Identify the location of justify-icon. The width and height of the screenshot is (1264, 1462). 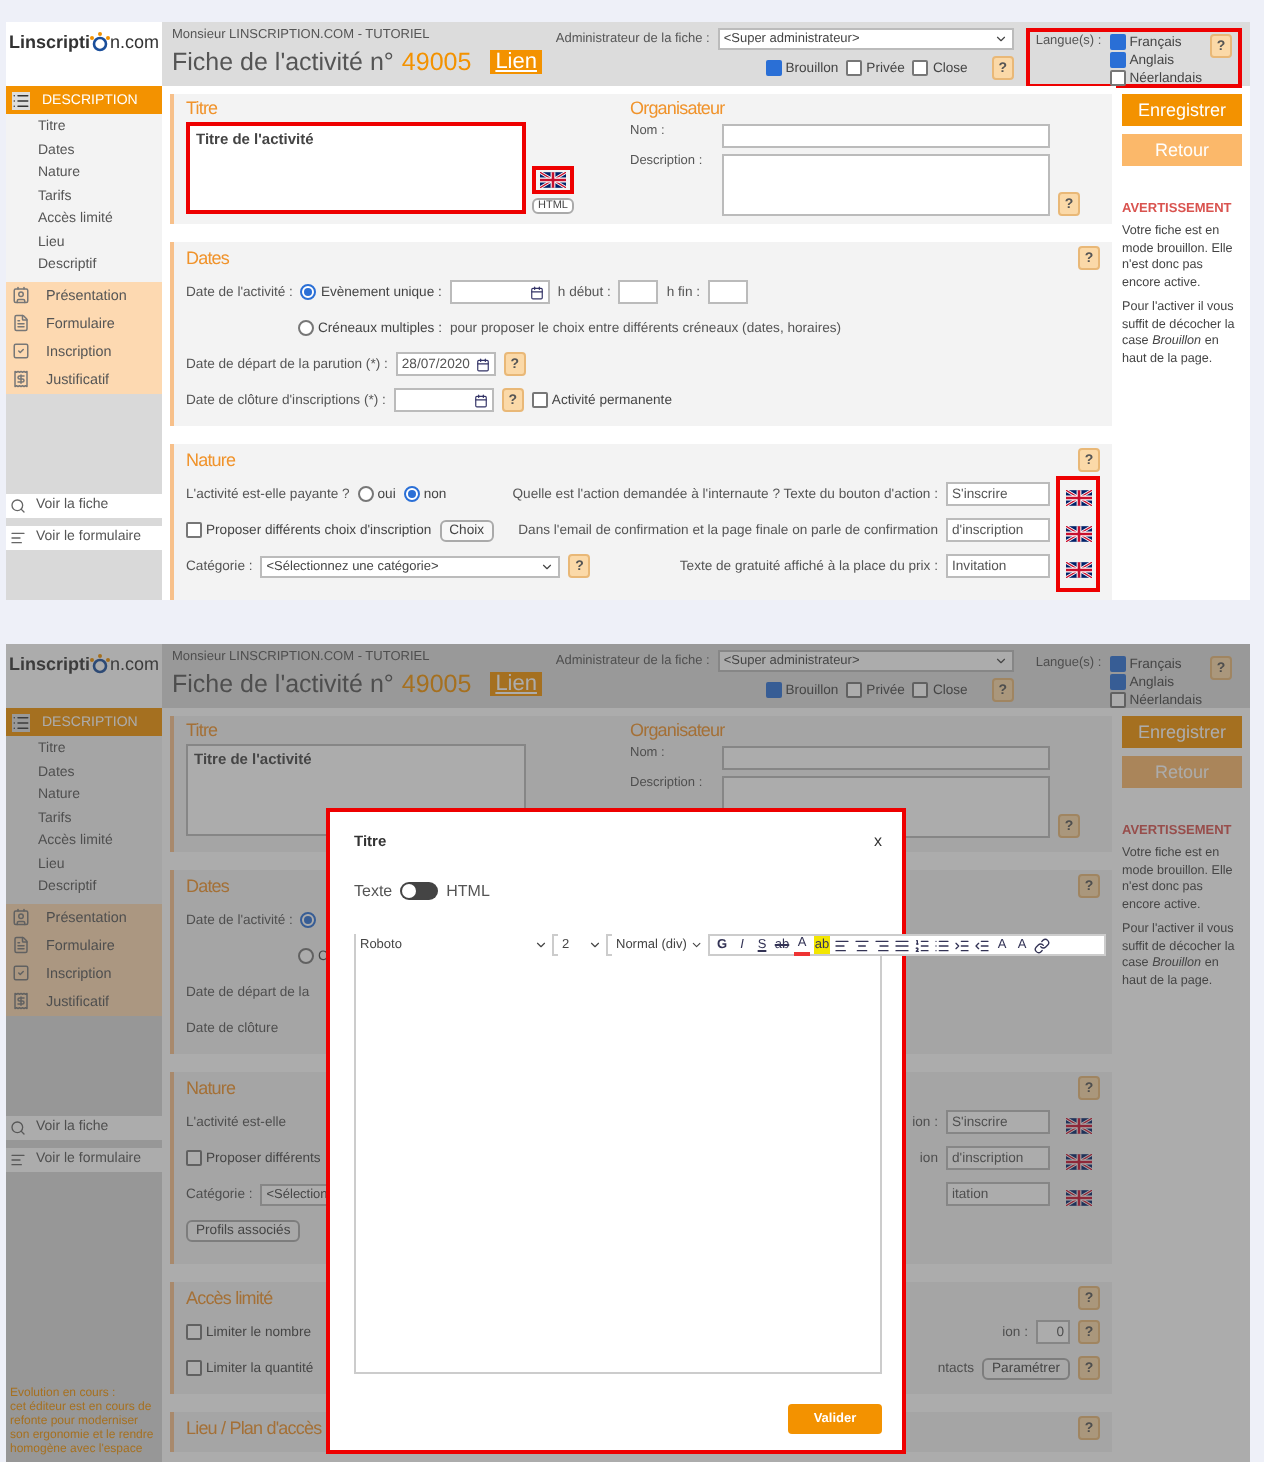
(902, 945).